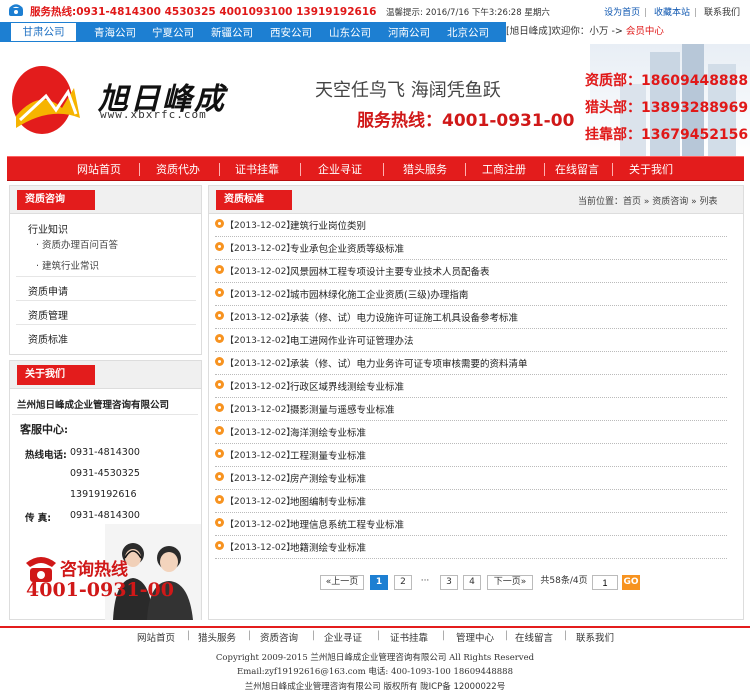 This screenshot has height=698, width=750. What do you see at coordinates (350, 32) in the screenshot?
I see `city-tab-shandong: 山东公司` at bounding box center [350, 32].